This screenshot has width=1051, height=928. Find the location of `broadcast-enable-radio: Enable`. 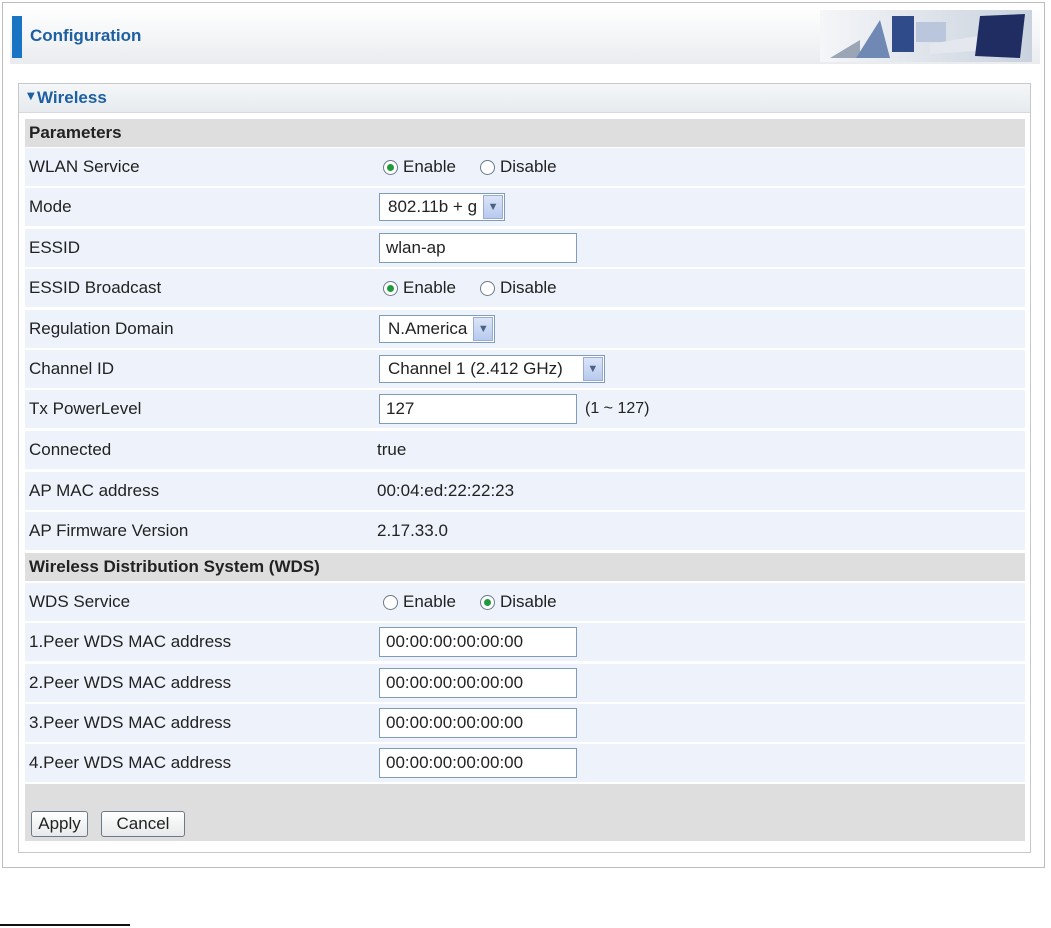

broadcast-enable-radio: Enable is located at coordinates (416, 288).